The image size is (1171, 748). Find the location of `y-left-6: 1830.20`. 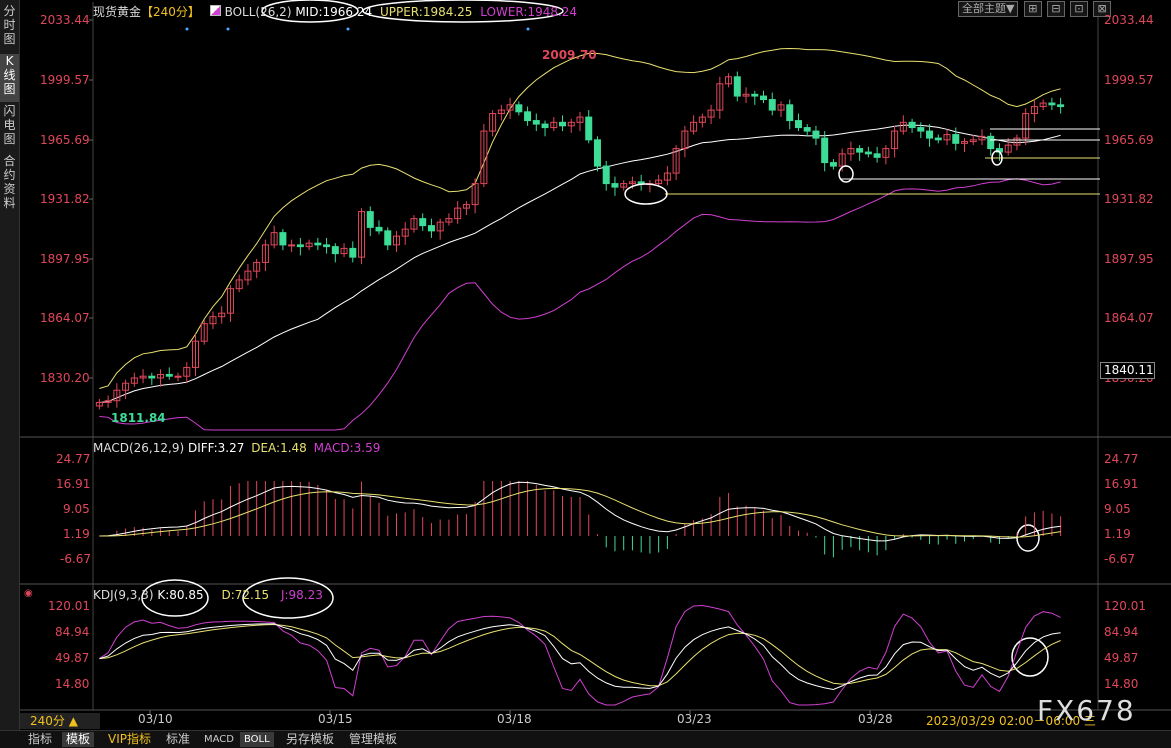

y-left-6: 1830.20 is located at coordinates (65, 378).